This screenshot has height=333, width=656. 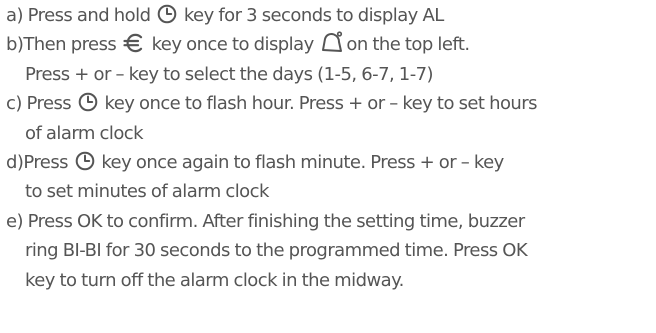 What do you see at coordinates (408, 45) in the screenshot?
I see `step-b-text-post: on the top left.` at bounding box center [408, 45].